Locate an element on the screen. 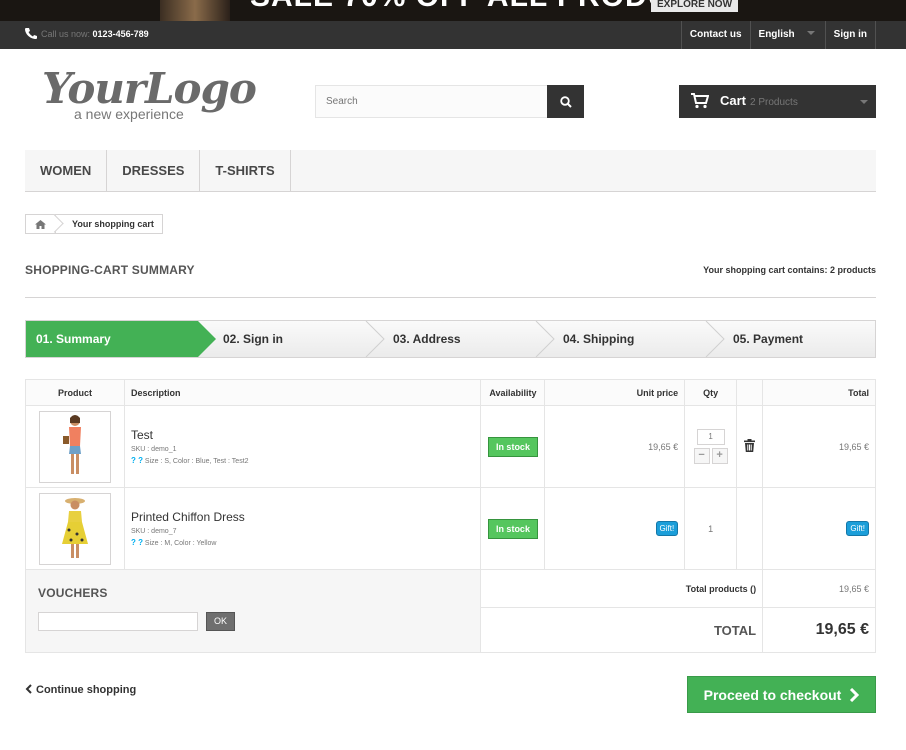  step-summary: 01. Summary is located at coordinates (73, 339).